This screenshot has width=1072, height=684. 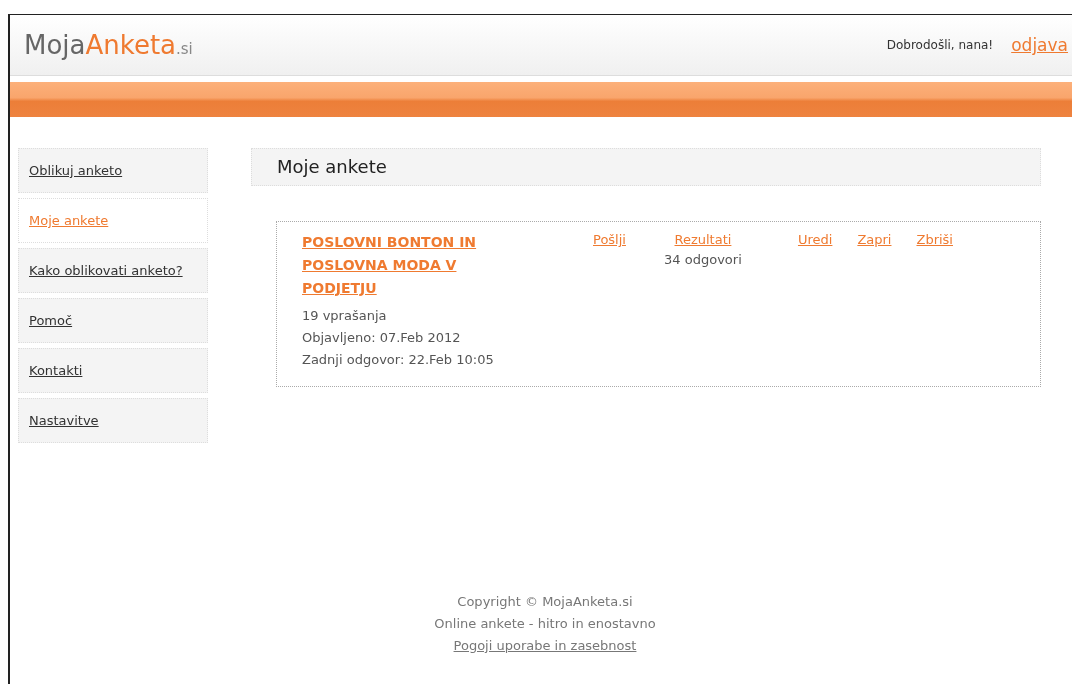 I want to click on greeting-text: Dobrodošli, nana!, so click(x=940, y=45).